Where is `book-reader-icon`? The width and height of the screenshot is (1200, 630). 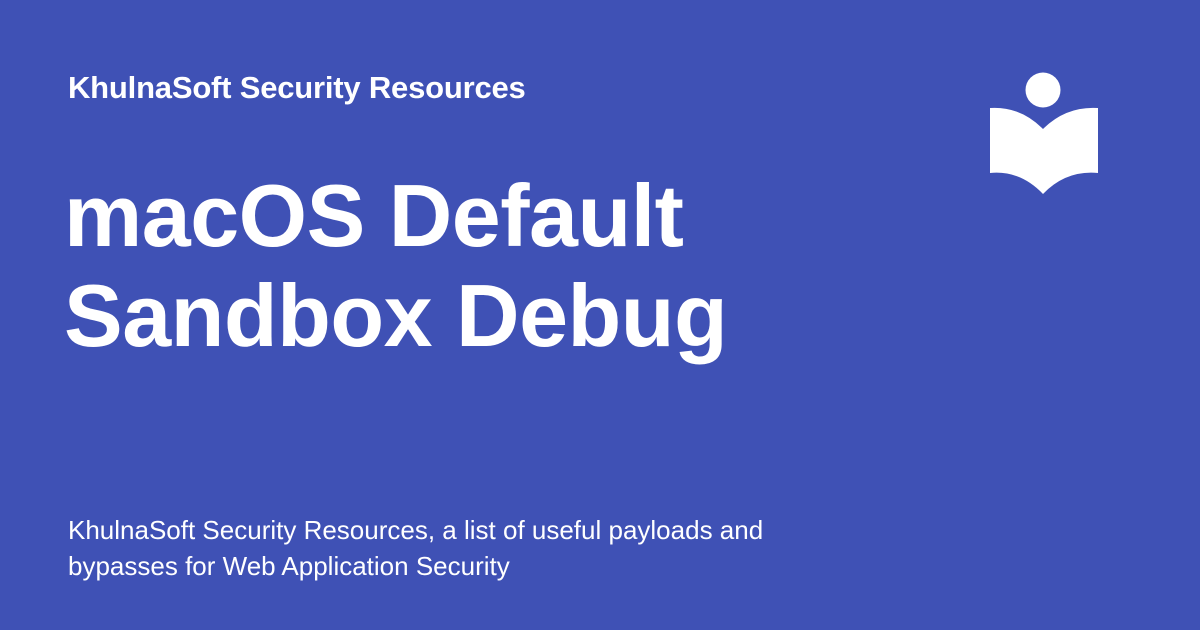
book-reader-icon is located at coordinates (1044, 133).